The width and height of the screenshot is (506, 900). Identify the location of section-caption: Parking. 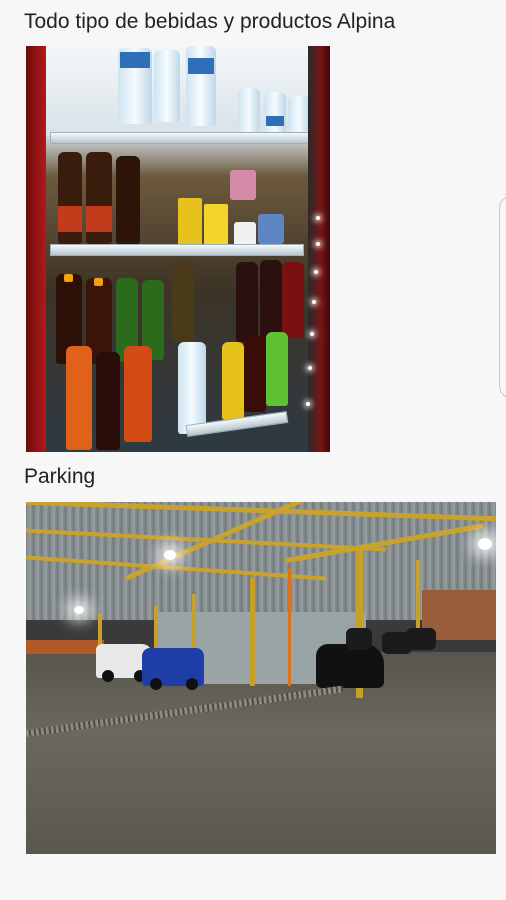
(60, 476).